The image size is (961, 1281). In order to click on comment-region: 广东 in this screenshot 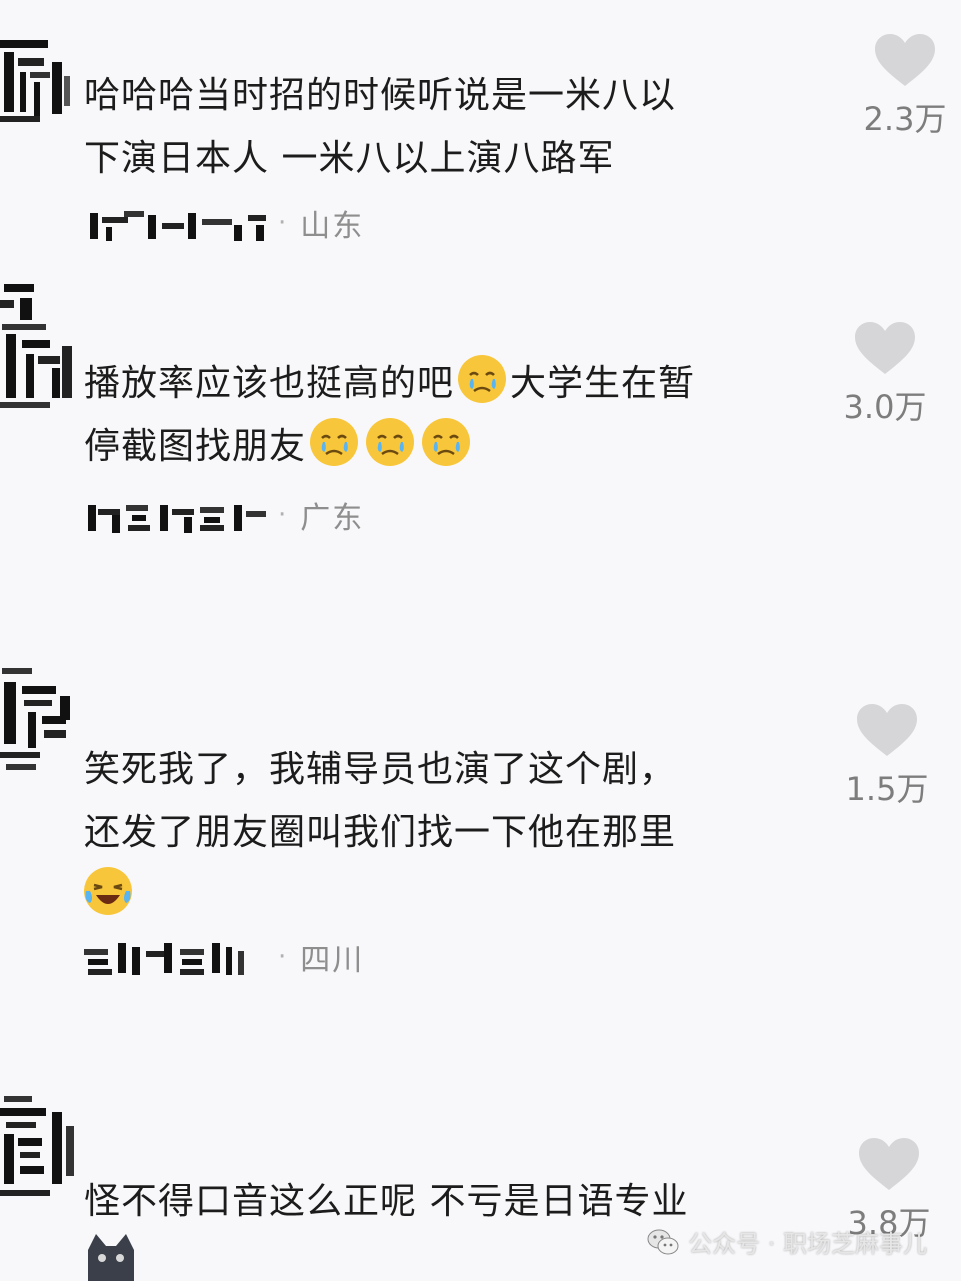, I will do `click(332, 518)`.